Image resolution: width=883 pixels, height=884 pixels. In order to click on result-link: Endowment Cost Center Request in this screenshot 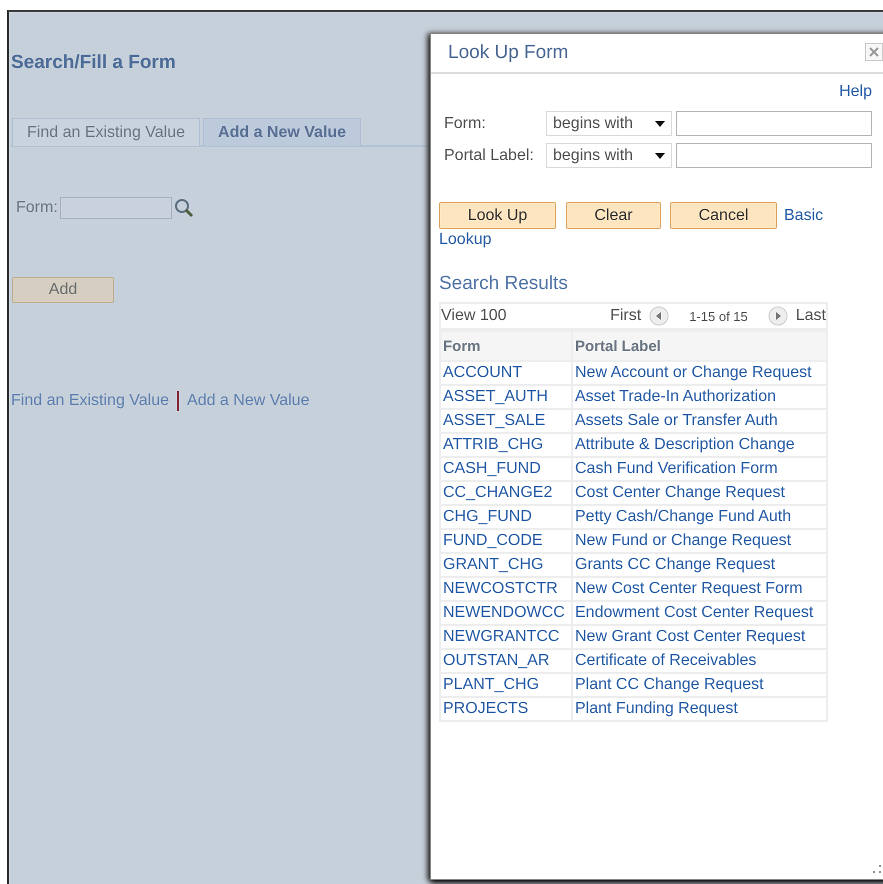, I will do `click(699, 613)`.